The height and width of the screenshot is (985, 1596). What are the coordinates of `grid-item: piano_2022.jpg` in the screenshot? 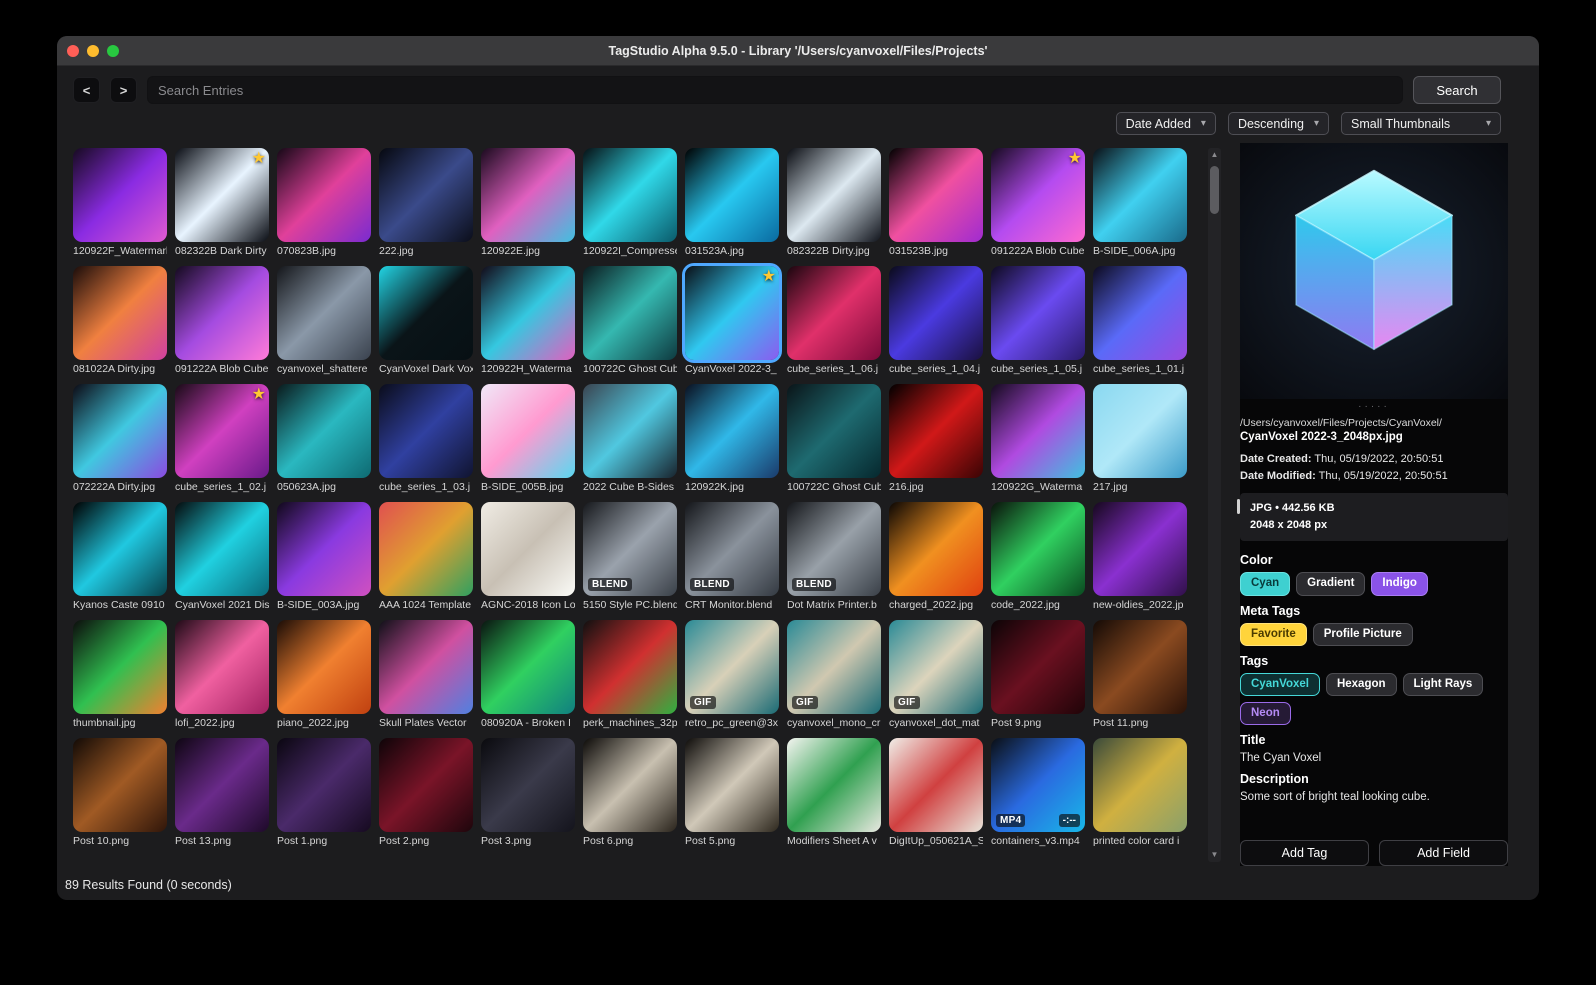 It's located at (324, 674).